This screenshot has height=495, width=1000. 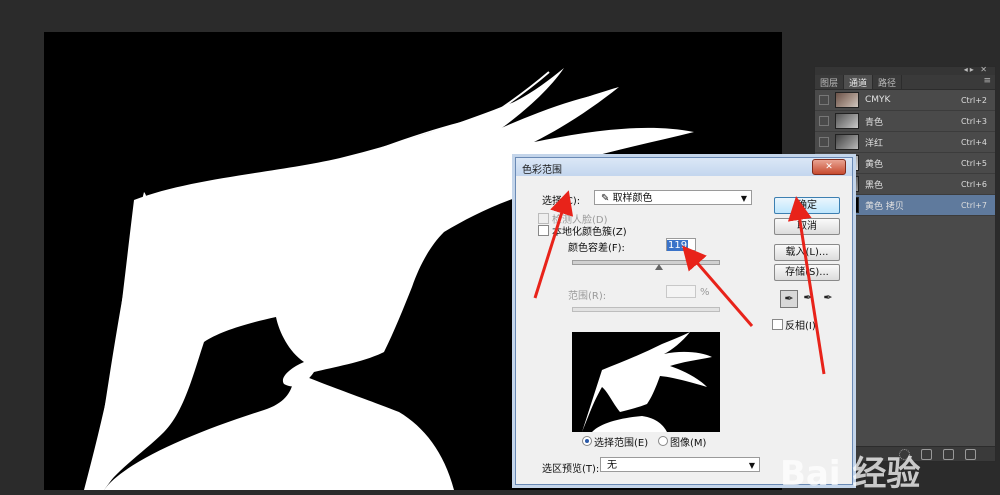 I want to click on channel-row-magenta: 洋红 Ctrl+4, so click(x=905, y=142).